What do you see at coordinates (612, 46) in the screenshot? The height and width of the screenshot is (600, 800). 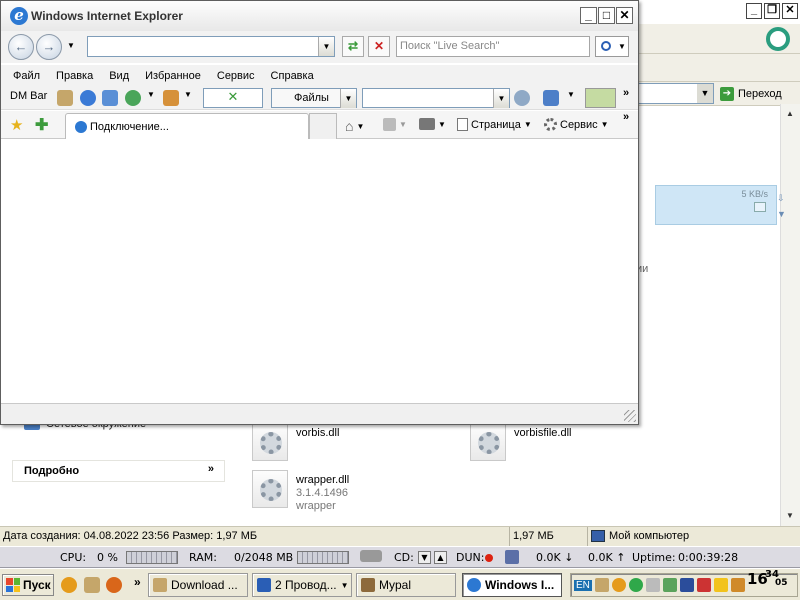 I see `search-button: ▼` at bounding box center [612, 46].